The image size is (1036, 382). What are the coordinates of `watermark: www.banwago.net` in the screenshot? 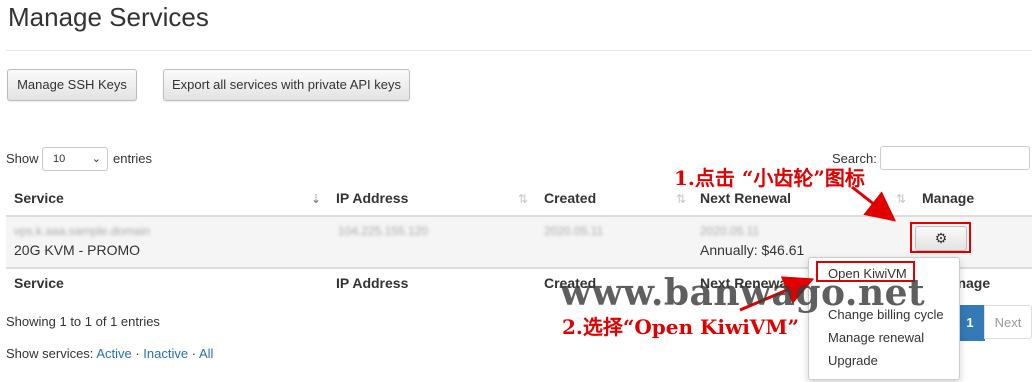 It's located at (743, 293).